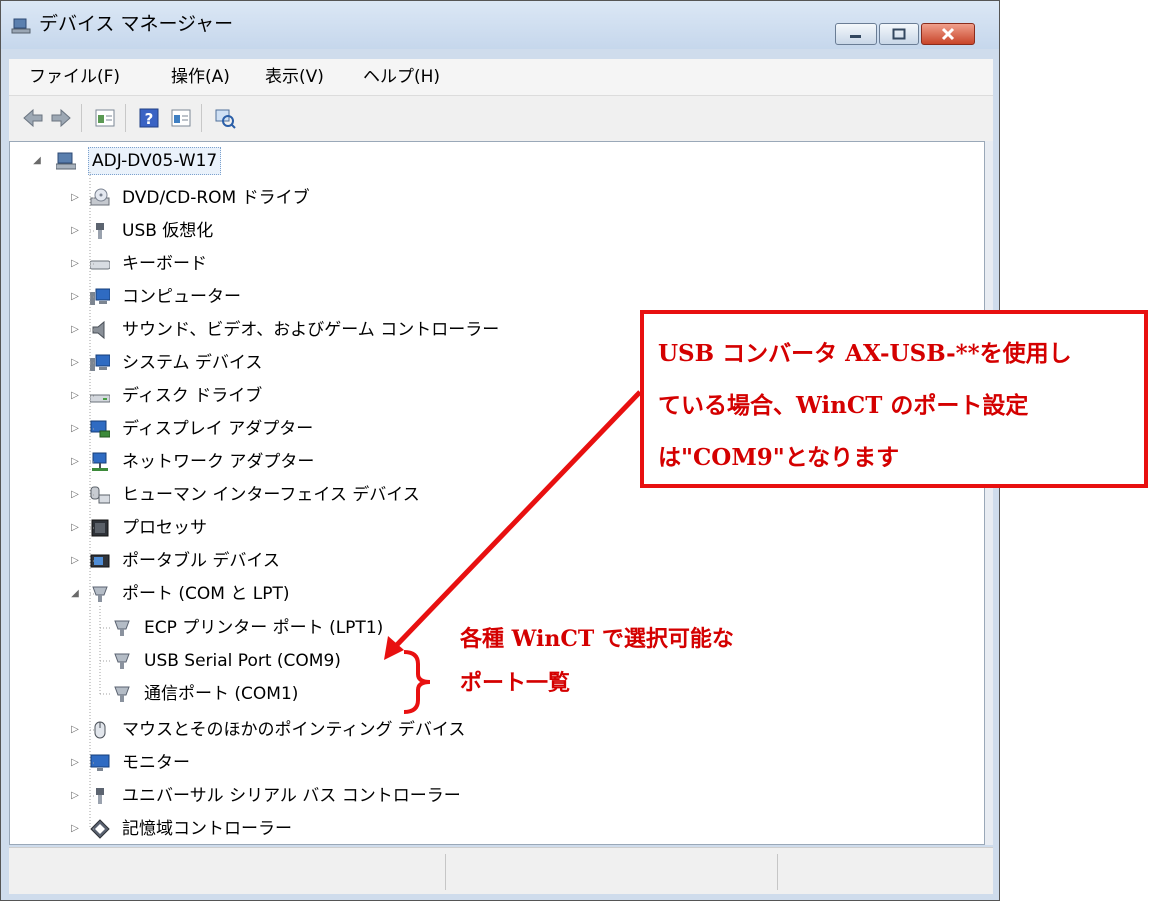 The height and width of the screenshot is (901, 1153). What do you see at coordinates (516, 521) in the screenshot?
I see `callout-arrow-line` at bounding box center [516, 521].